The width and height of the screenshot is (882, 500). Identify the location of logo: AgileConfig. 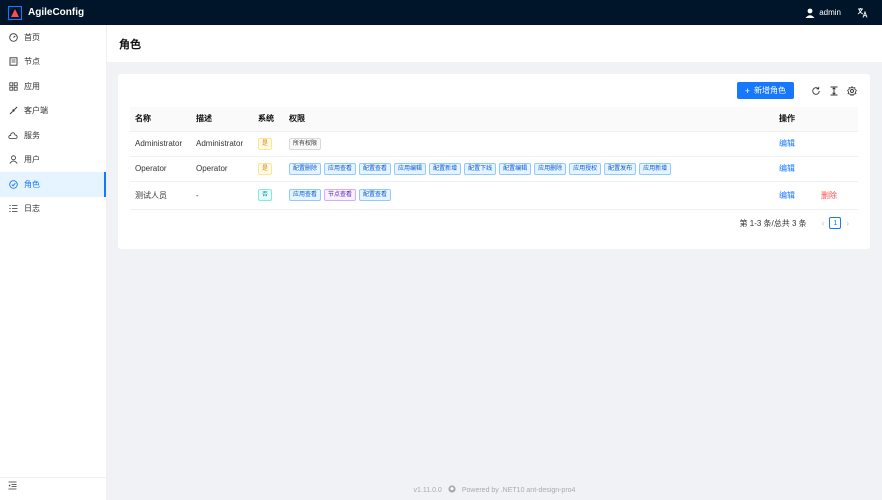
(46, 12).